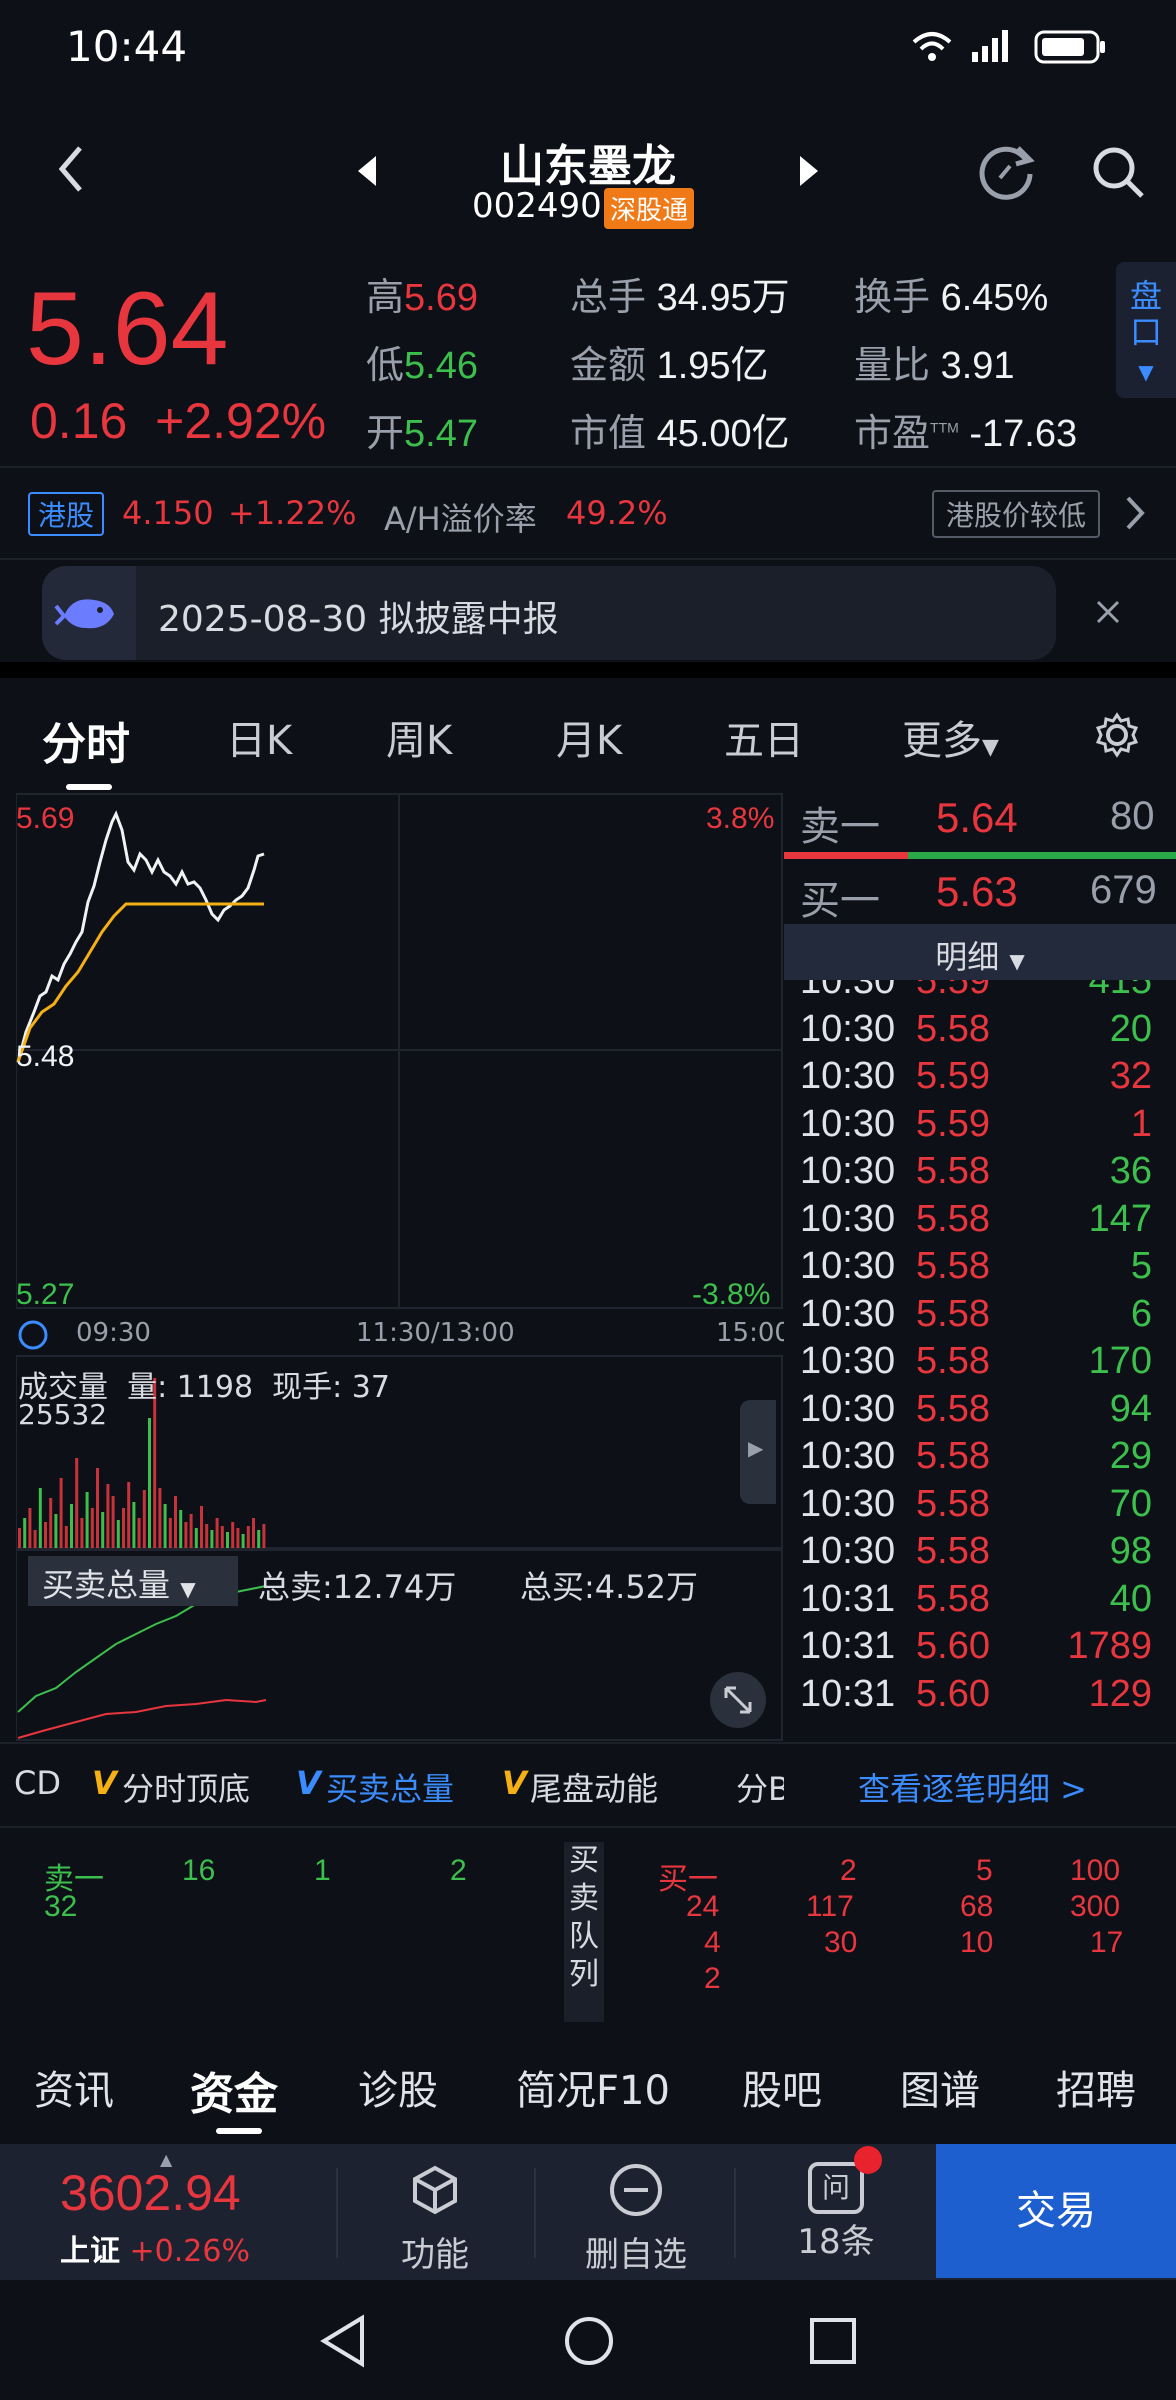 This screenshot has width=1176, height=2400. Describe the element at coordinates (90, 2251) in the screenshot. I see `index-name: 上证` at that location.